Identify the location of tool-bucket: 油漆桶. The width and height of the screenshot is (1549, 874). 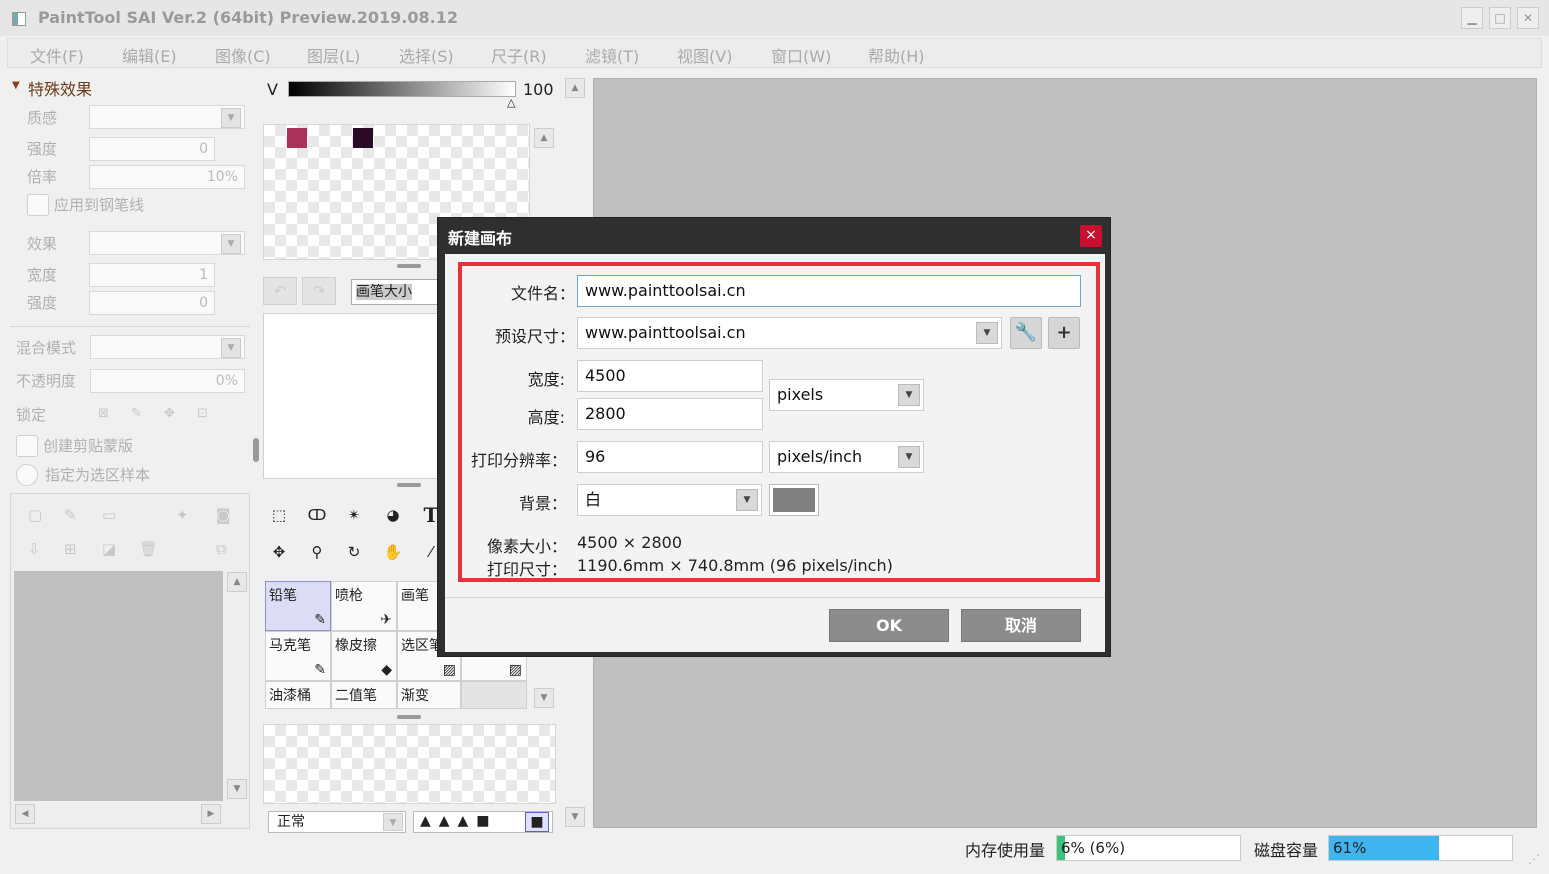
(298, 695).